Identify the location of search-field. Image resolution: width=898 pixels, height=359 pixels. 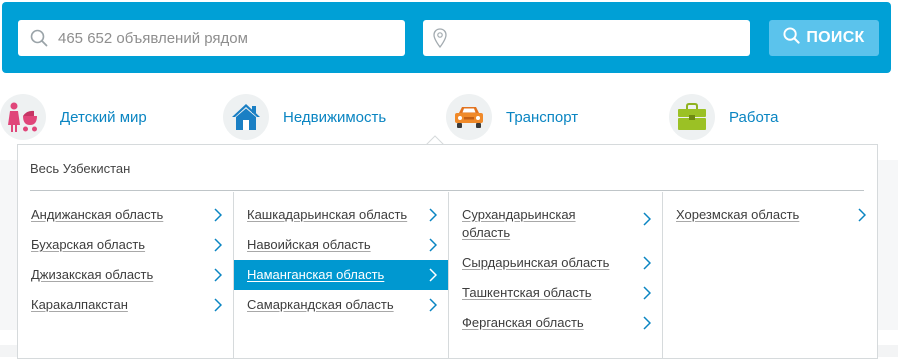
(211, 38).